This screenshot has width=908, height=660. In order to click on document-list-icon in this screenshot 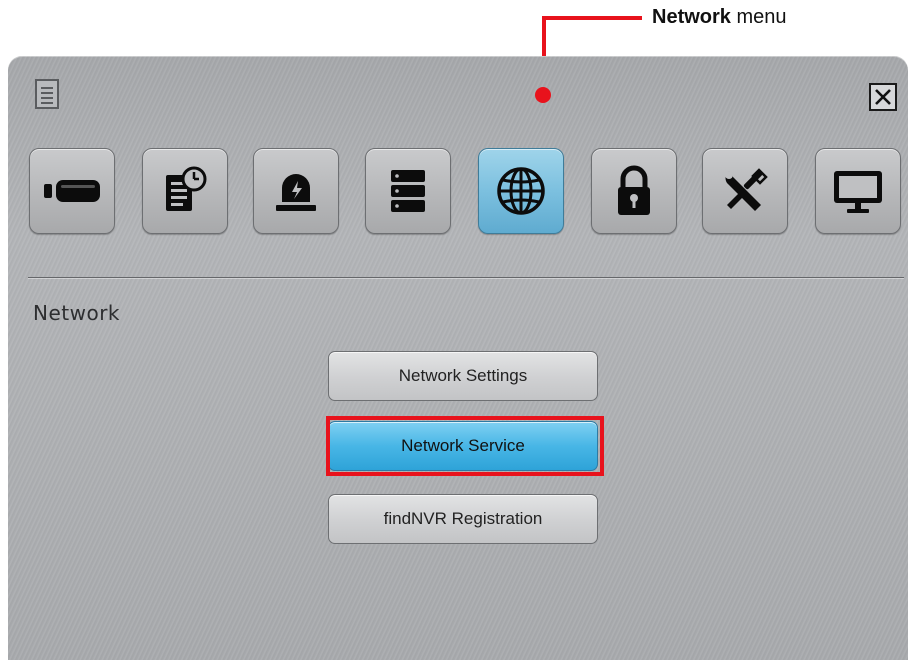, I will do `click(48, 95)`.